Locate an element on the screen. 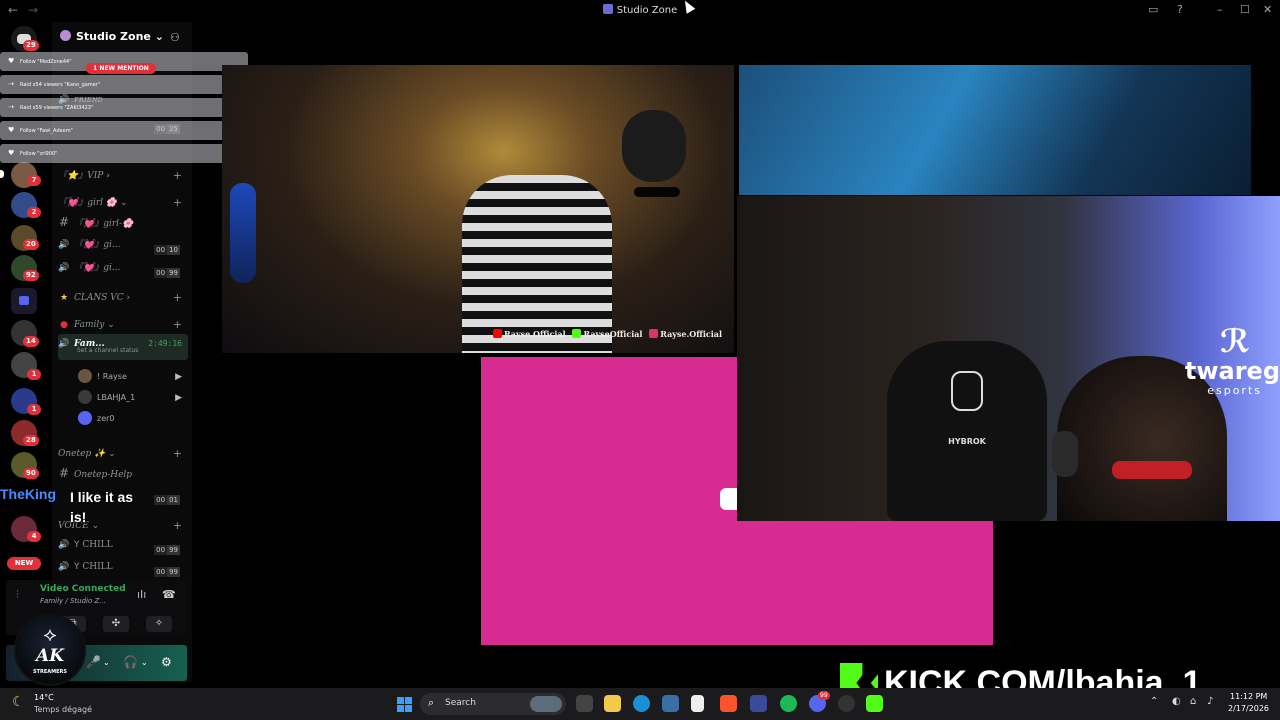 The height and width of the screenshot is (720, 1280). signal-icon: ⫶ is located at coordinates (17, 595).